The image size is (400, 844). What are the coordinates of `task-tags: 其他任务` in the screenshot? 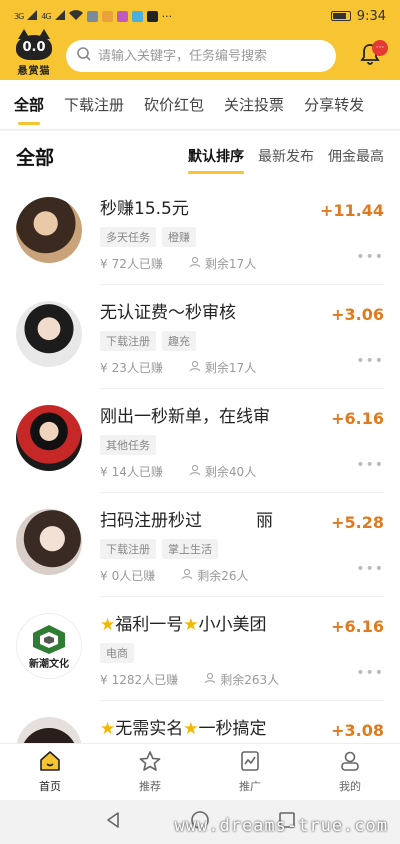 It's located at (242, 445).